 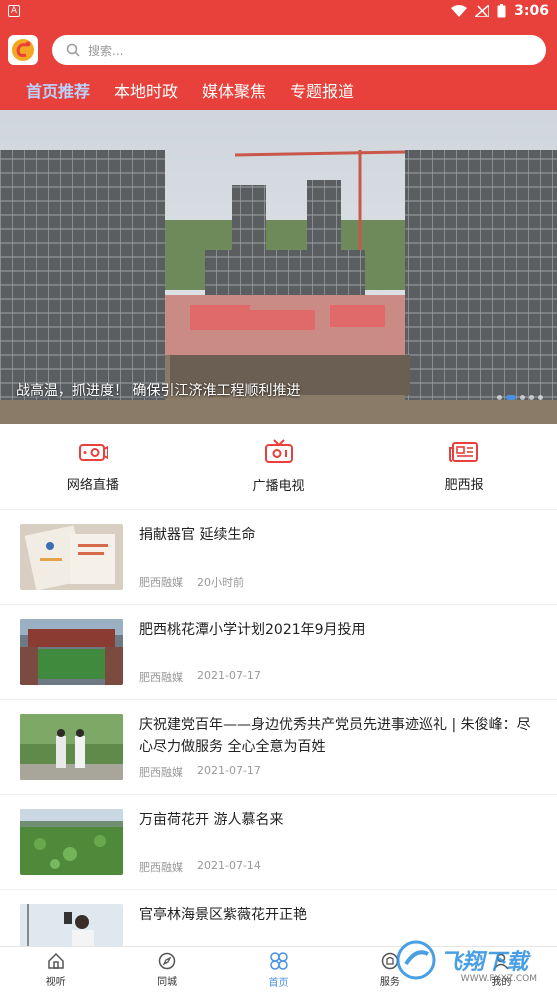 I want to click on nav-item-city: 同城, so click(x=166, y=969).